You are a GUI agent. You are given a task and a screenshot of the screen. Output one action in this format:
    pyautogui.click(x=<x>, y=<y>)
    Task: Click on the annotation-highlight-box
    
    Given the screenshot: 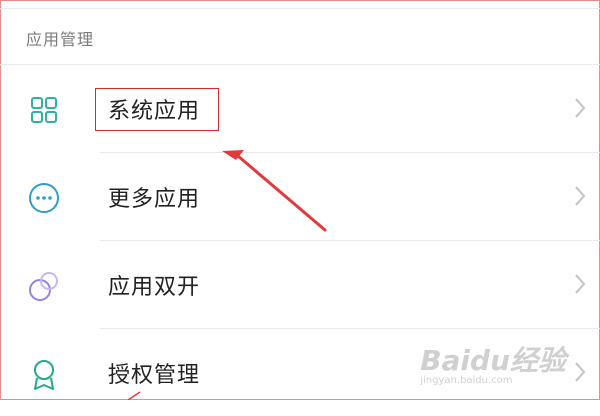 What is the action you would take?
    pyautogui.click(x=157, y=109)
    